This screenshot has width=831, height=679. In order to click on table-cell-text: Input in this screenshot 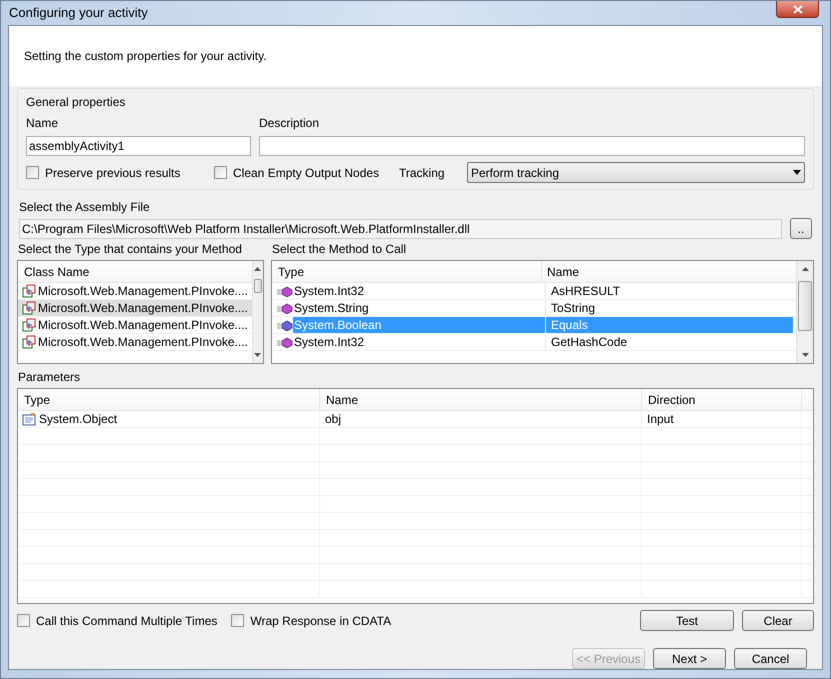, I will do `click(660, 419)`.